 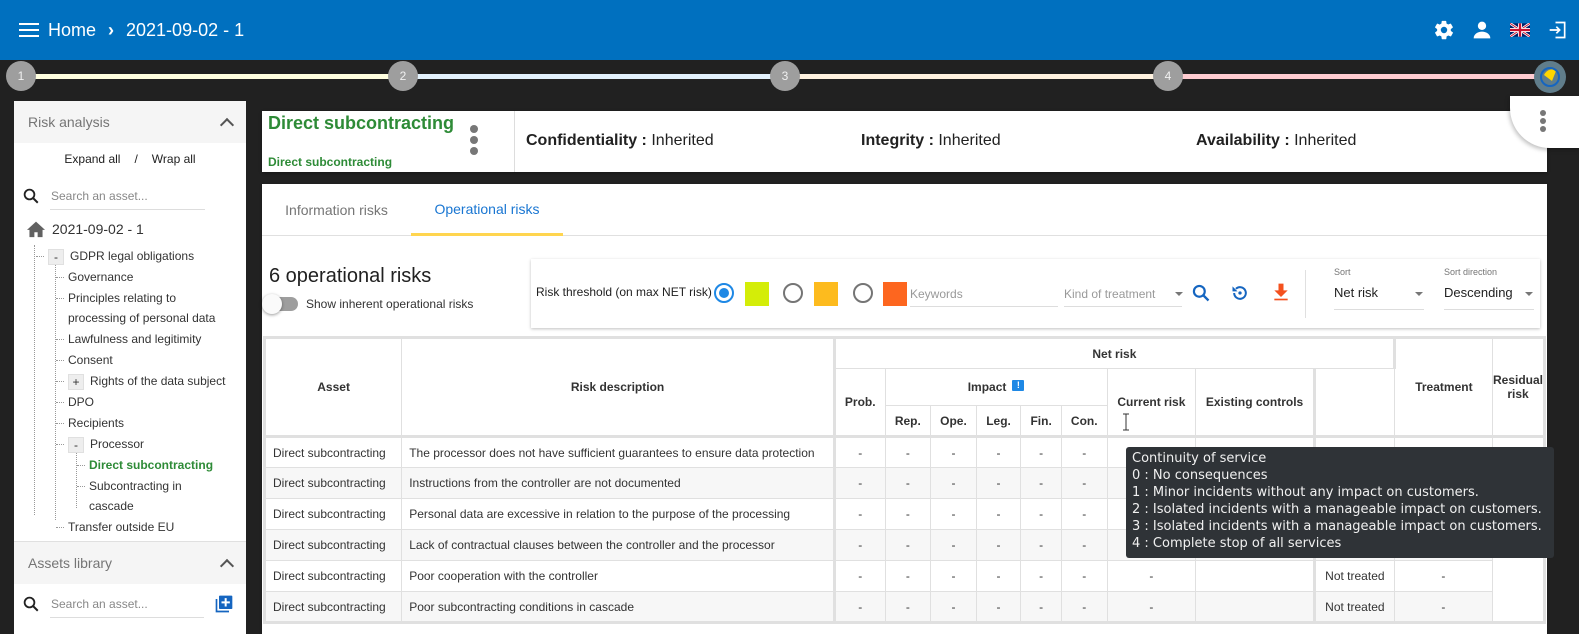 What do you see at coordinates (76, 444) in the screenshot?
I see `collapse-toggle: -` at bounding box center [76, 444].